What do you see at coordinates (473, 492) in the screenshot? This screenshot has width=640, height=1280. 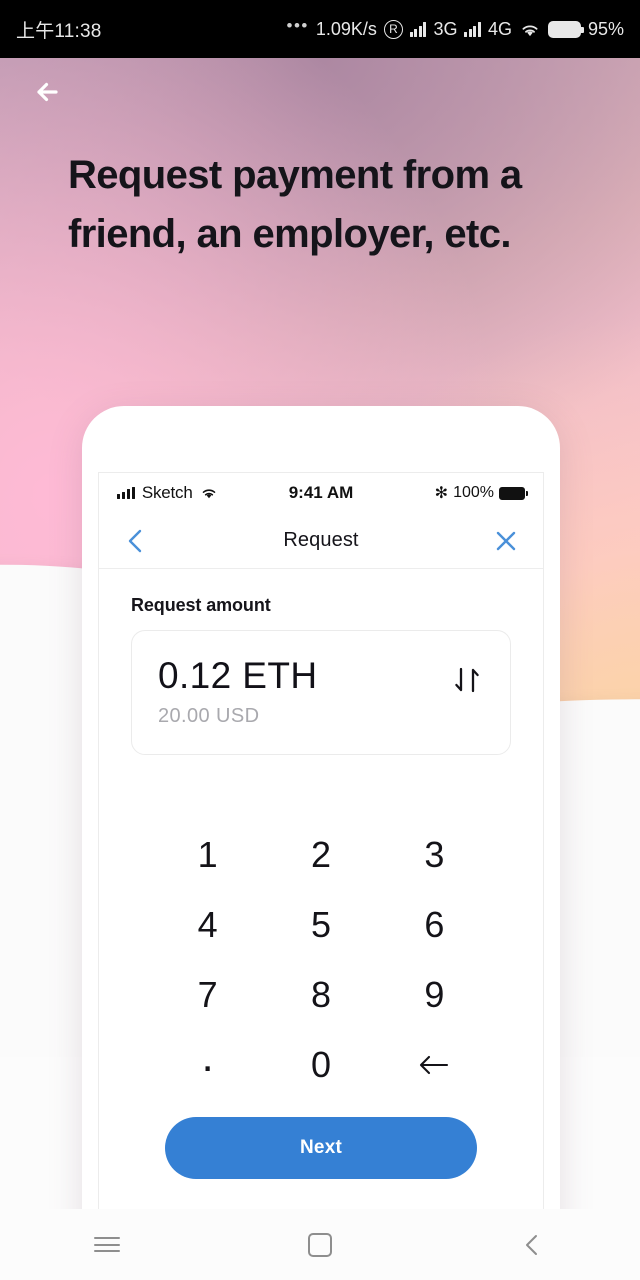 I see `battery-percent-label: 100%` at bounding box center [473, 492].